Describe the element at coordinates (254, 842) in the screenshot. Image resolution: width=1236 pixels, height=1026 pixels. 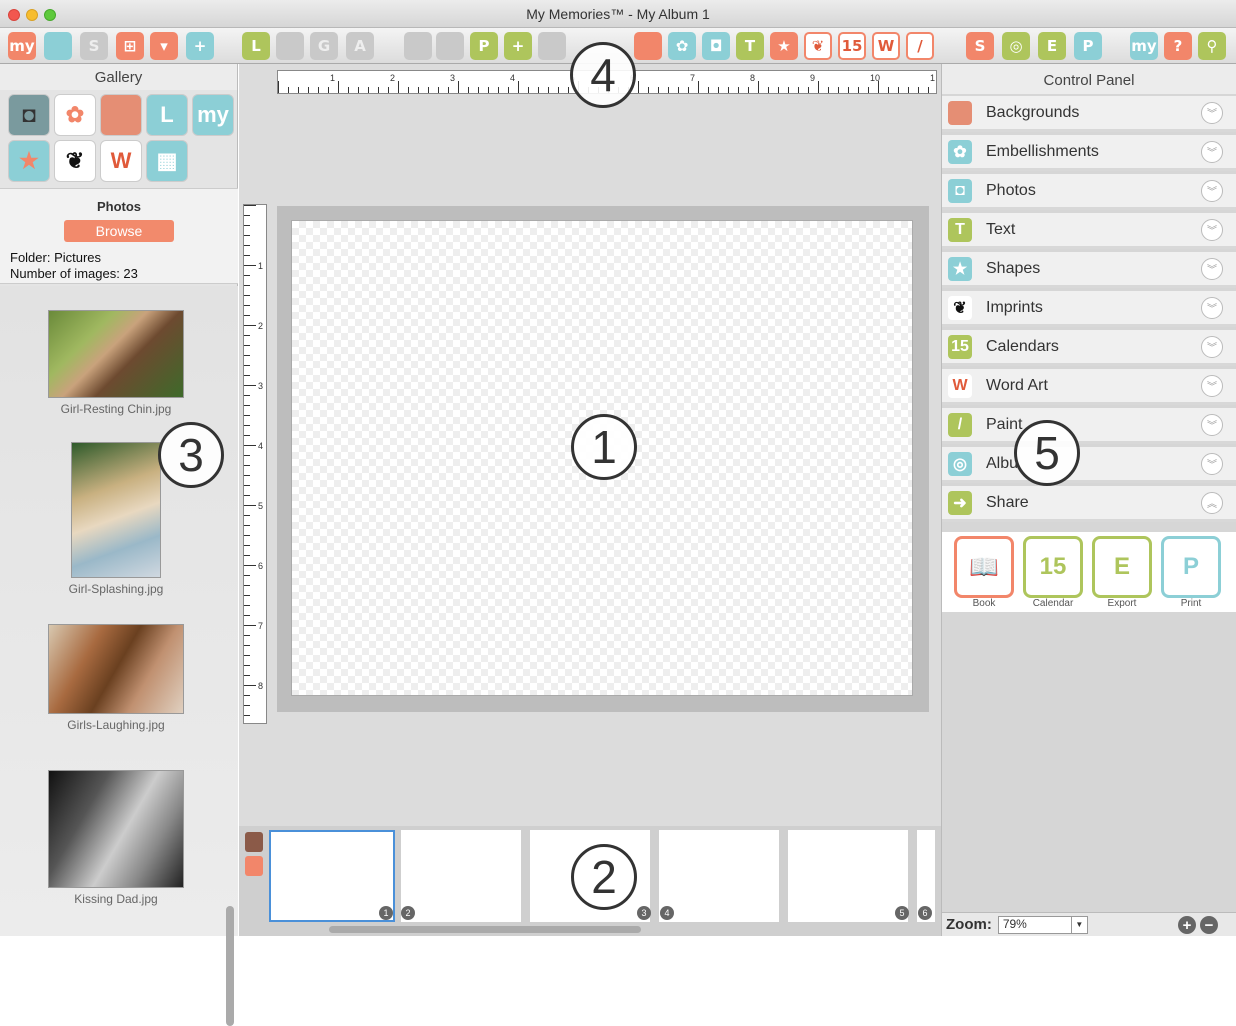
I see `page-view-icon` at that location.